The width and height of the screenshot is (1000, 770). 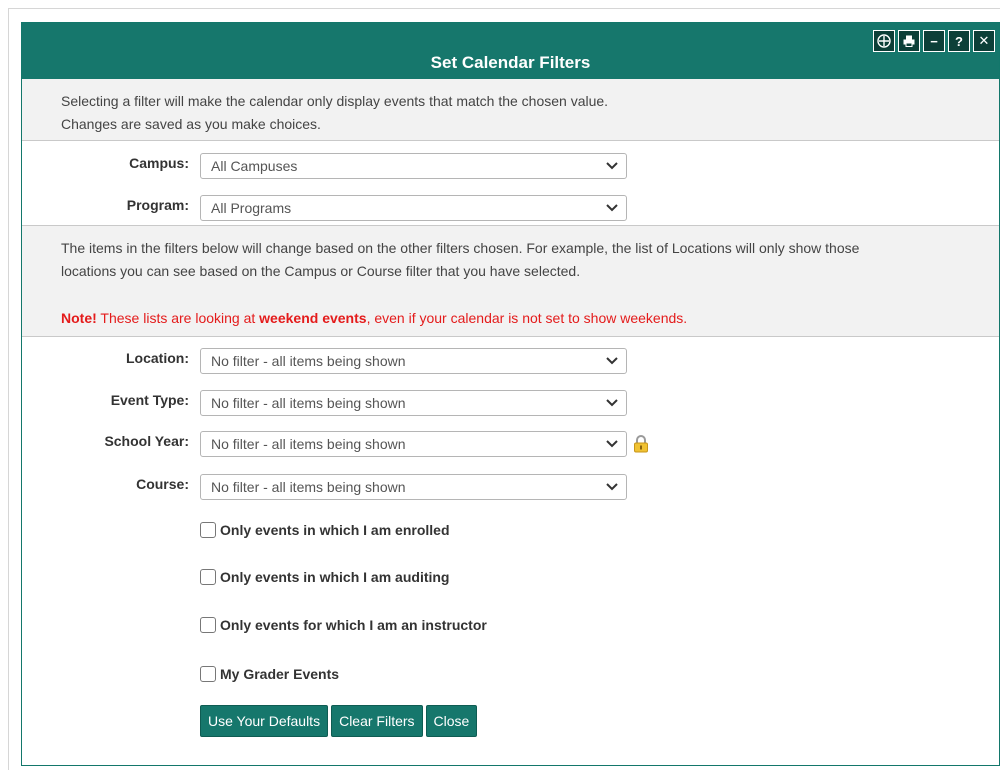 I want to click on checkbox-auditing, so click(x=208, y=577).